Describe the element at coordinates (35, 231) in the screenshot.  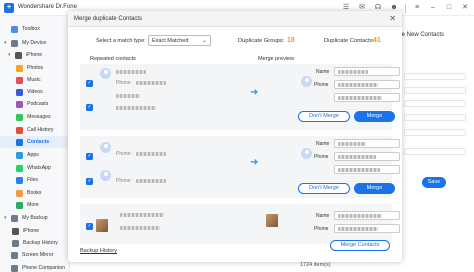
I see `sidebar-item-backup-iphone: iPhone` at that location.